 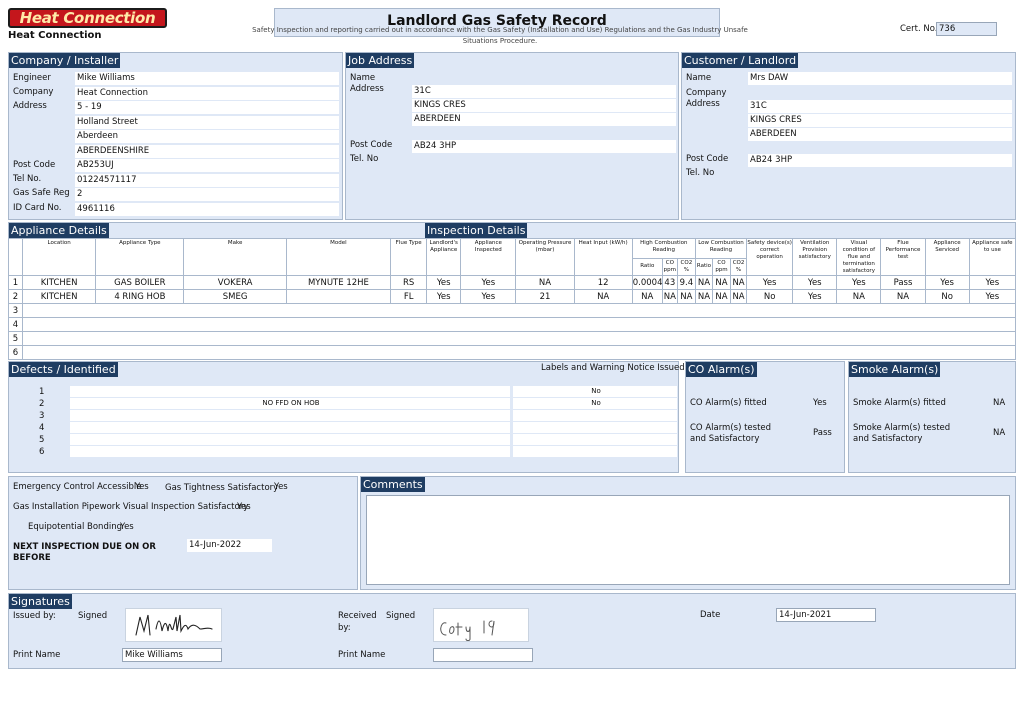 I want to click on postcode-label: Post Code, so click(x=34, y=165).